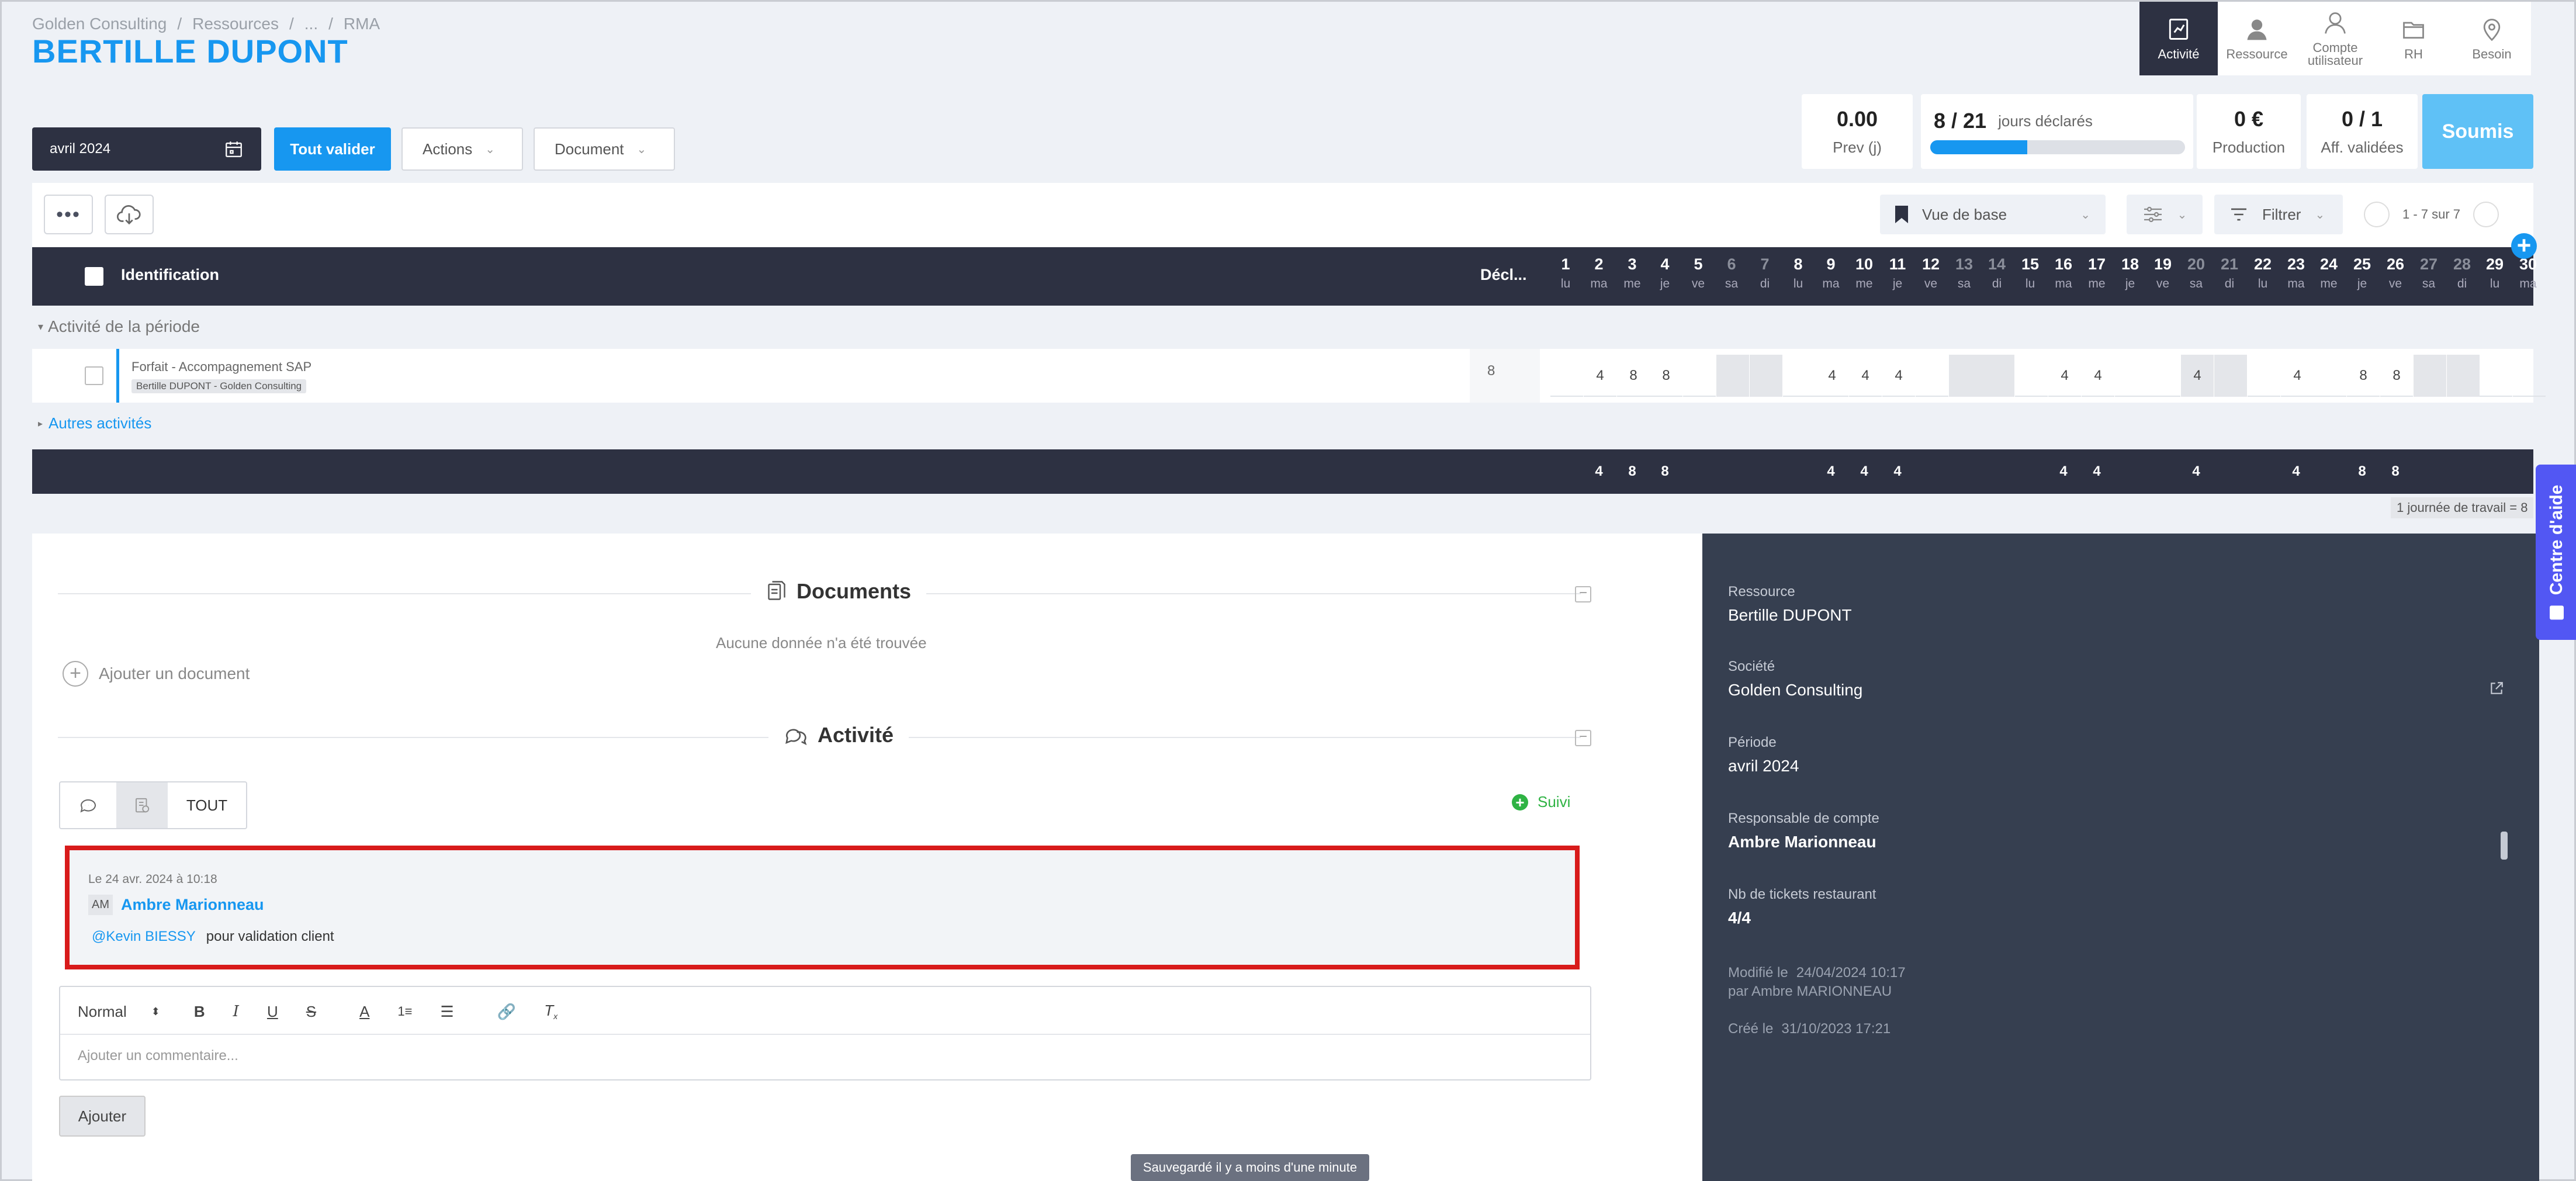 The width and height of the screenshot is (2576, 1181). Describe the element at coordinates (404, 1012) in the screenshot. I see `ordered-list-button: 1≡` at that location.